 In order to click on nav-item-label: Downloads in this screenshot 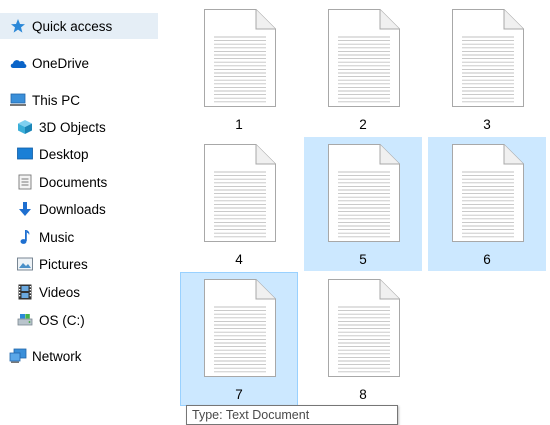, I will do `click(72, 209)`.